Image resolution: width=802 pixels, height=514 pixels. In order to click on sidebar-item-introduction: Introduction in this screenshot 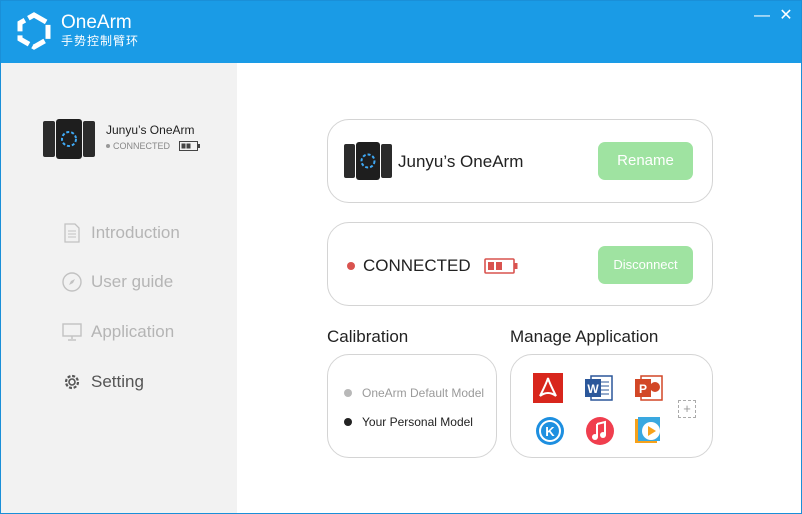, I will do `click(120, 233)`.